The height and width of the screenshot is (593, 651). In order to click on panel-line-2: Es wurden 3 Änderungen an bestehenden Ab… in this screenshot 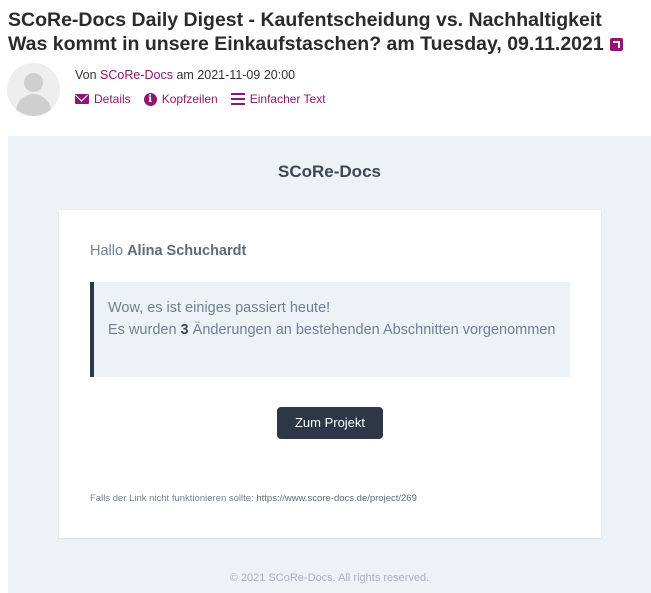, I will do `click(332, 330)`.